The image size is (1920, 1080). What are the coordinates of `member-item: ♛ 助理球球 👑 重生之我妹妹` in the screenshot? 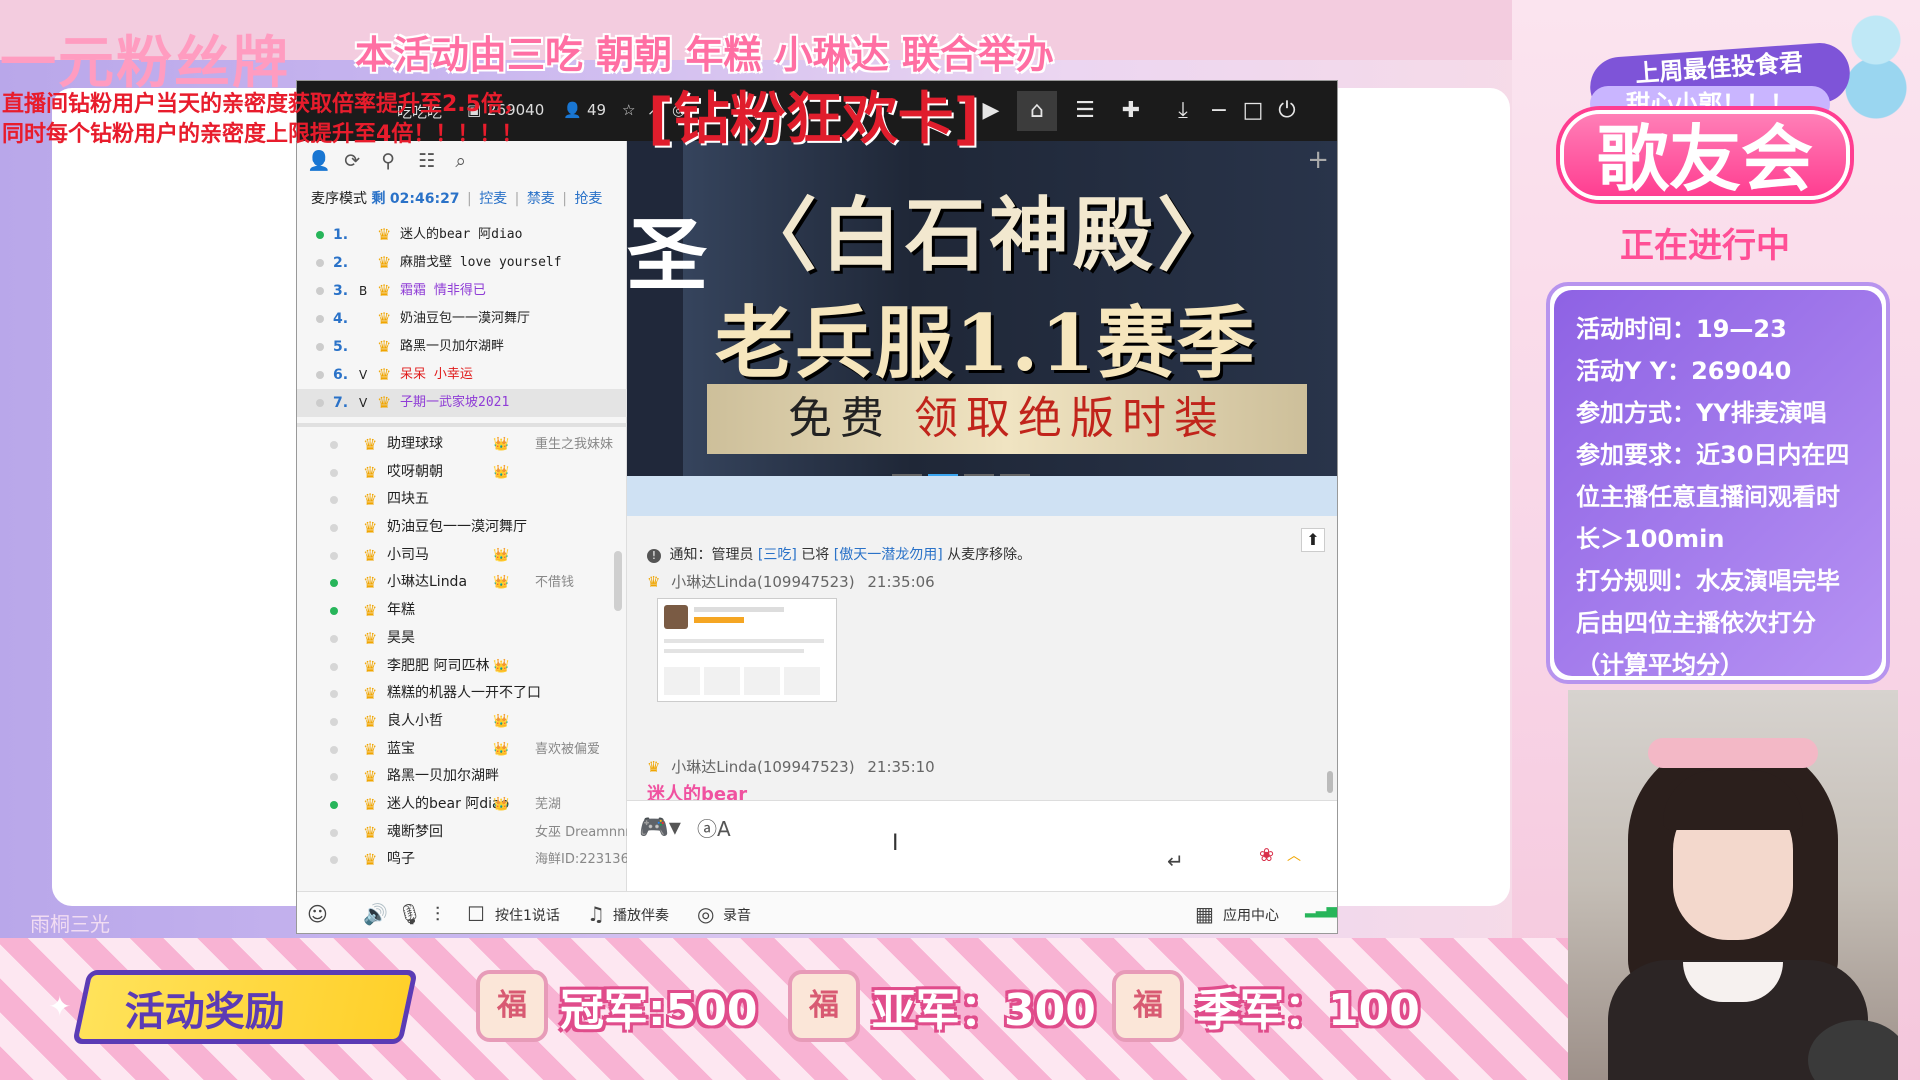 It's located at (462, 445).